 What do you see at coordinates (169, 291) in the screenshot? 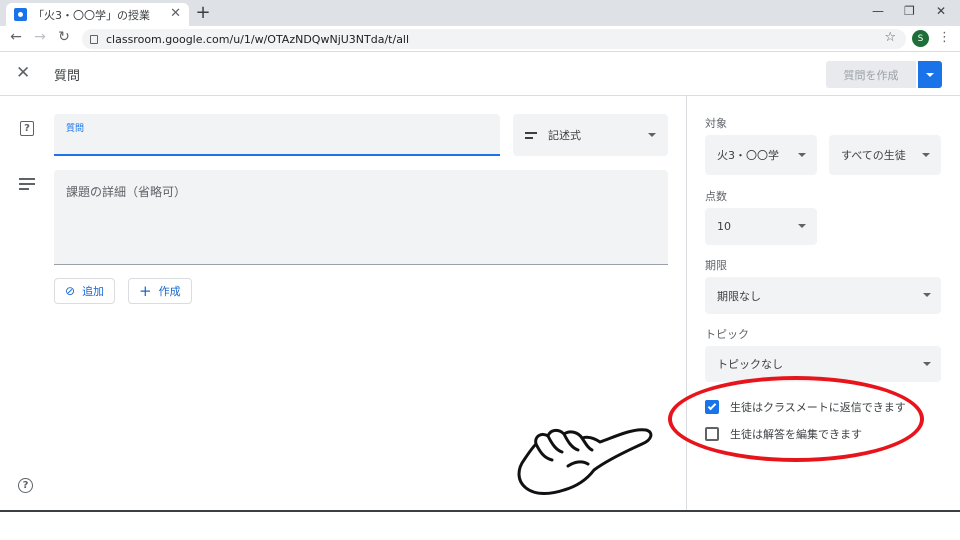
I see `create-button-label: 作成` at bounding box center [169, 291].